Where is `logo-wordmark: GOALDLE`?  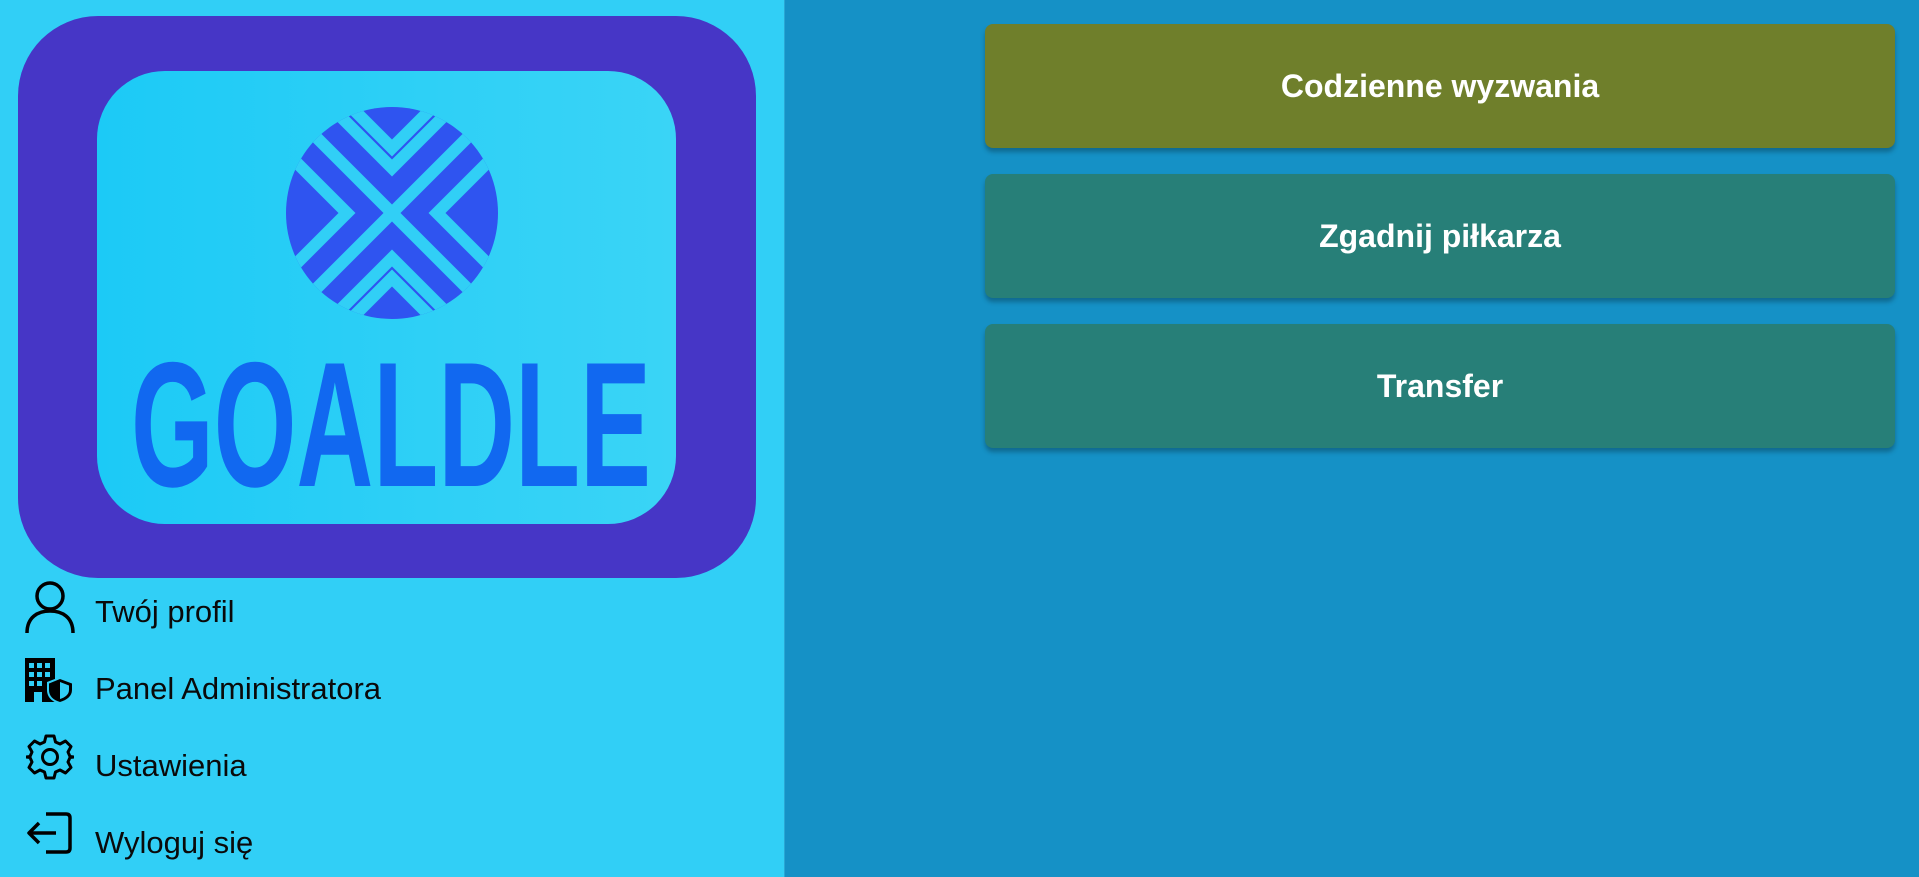 logo-wordmark: GOALDLE is located at coordinates (391, 426).